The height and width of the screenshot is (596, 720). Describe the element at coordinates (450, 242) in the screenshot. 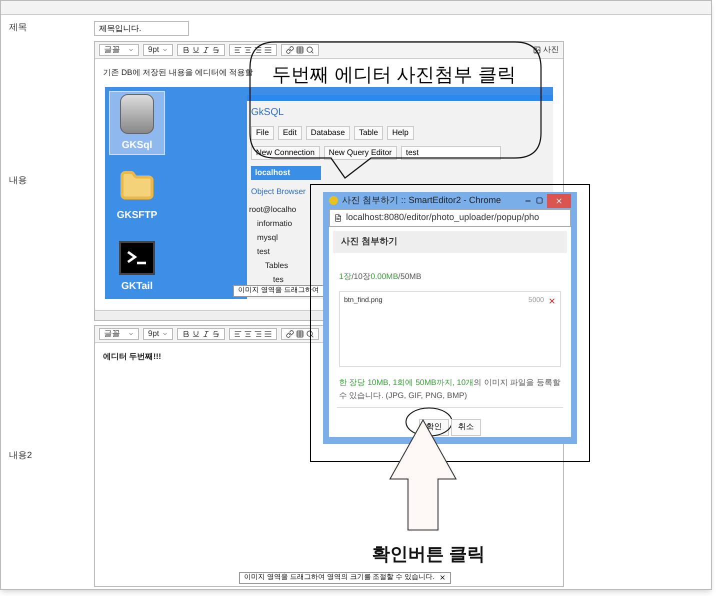

I see `dialog-header: 사진 첨부하기` at that location.